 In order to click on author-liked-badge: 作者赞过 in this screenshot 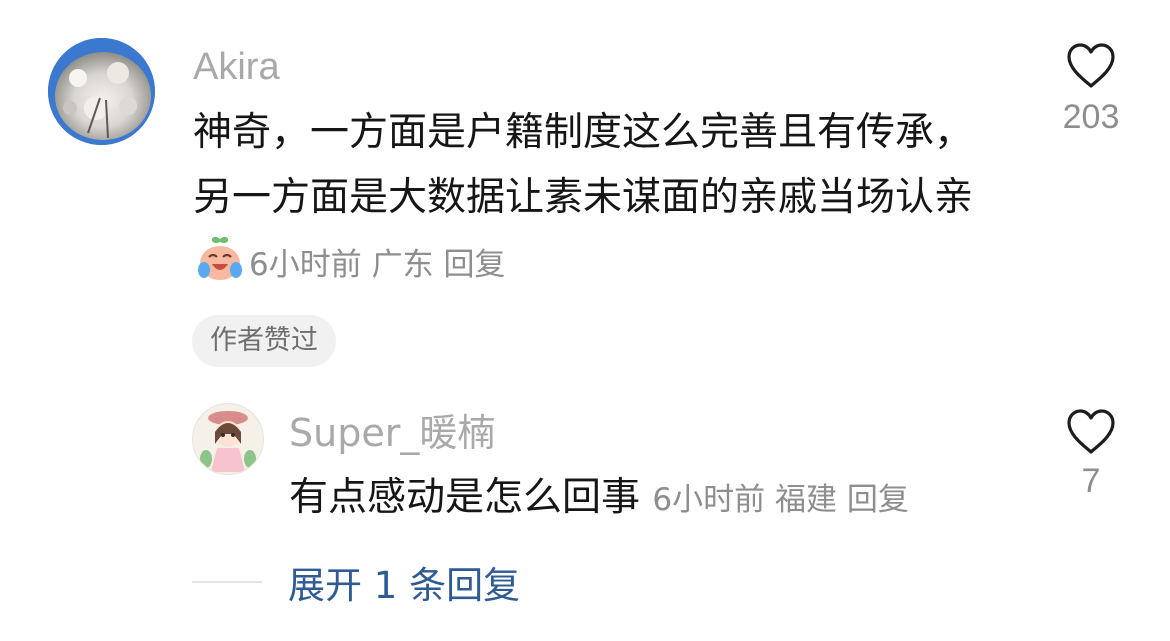, I will do `click(264, 341)`.